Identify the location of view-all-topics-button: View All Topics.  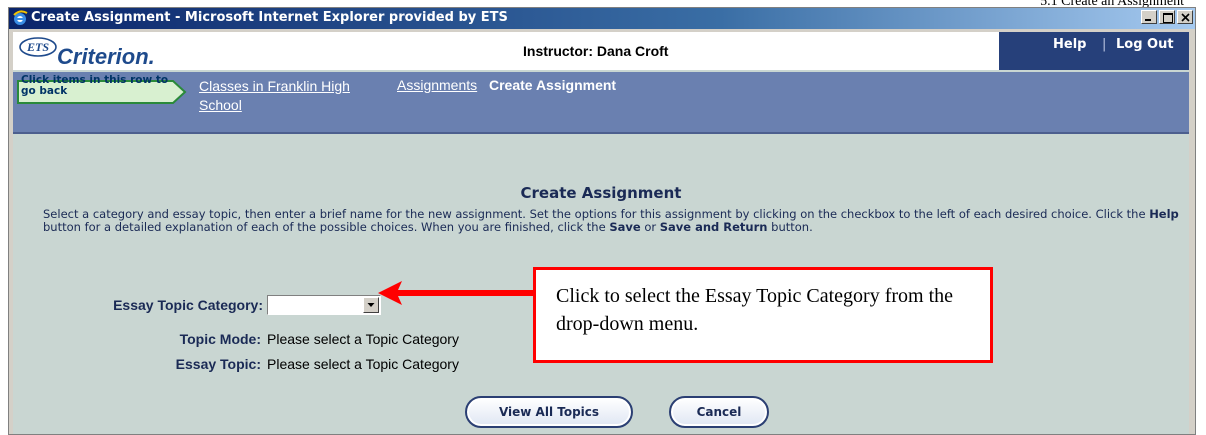
(549, 412).